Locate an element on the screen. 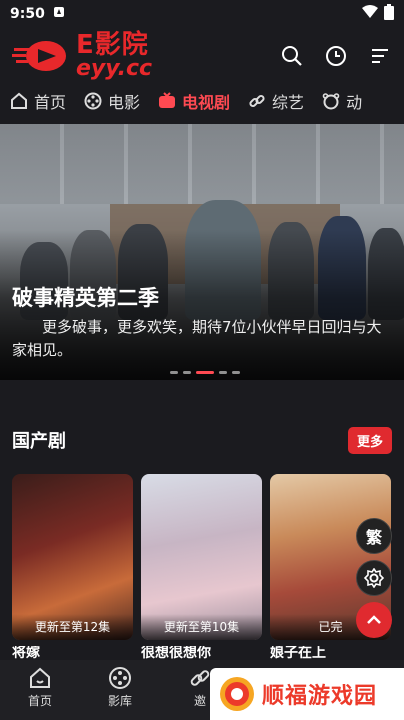 This screenshot has height=720, width=404. nav-item-label: 电视剧 is located at coordinates (206, 102).